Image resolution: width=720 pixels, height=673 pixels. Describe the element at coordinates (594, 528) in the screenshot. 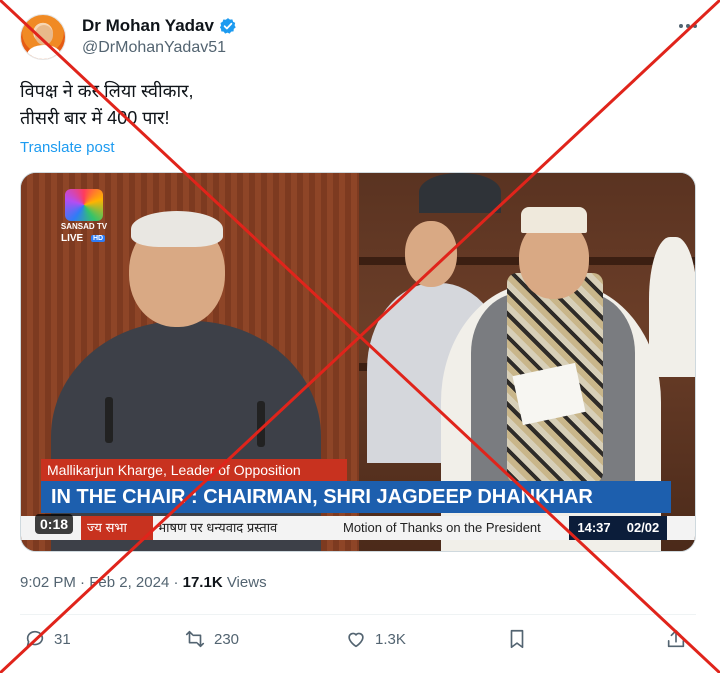

I see `ticker-time: 14:37` at that location.